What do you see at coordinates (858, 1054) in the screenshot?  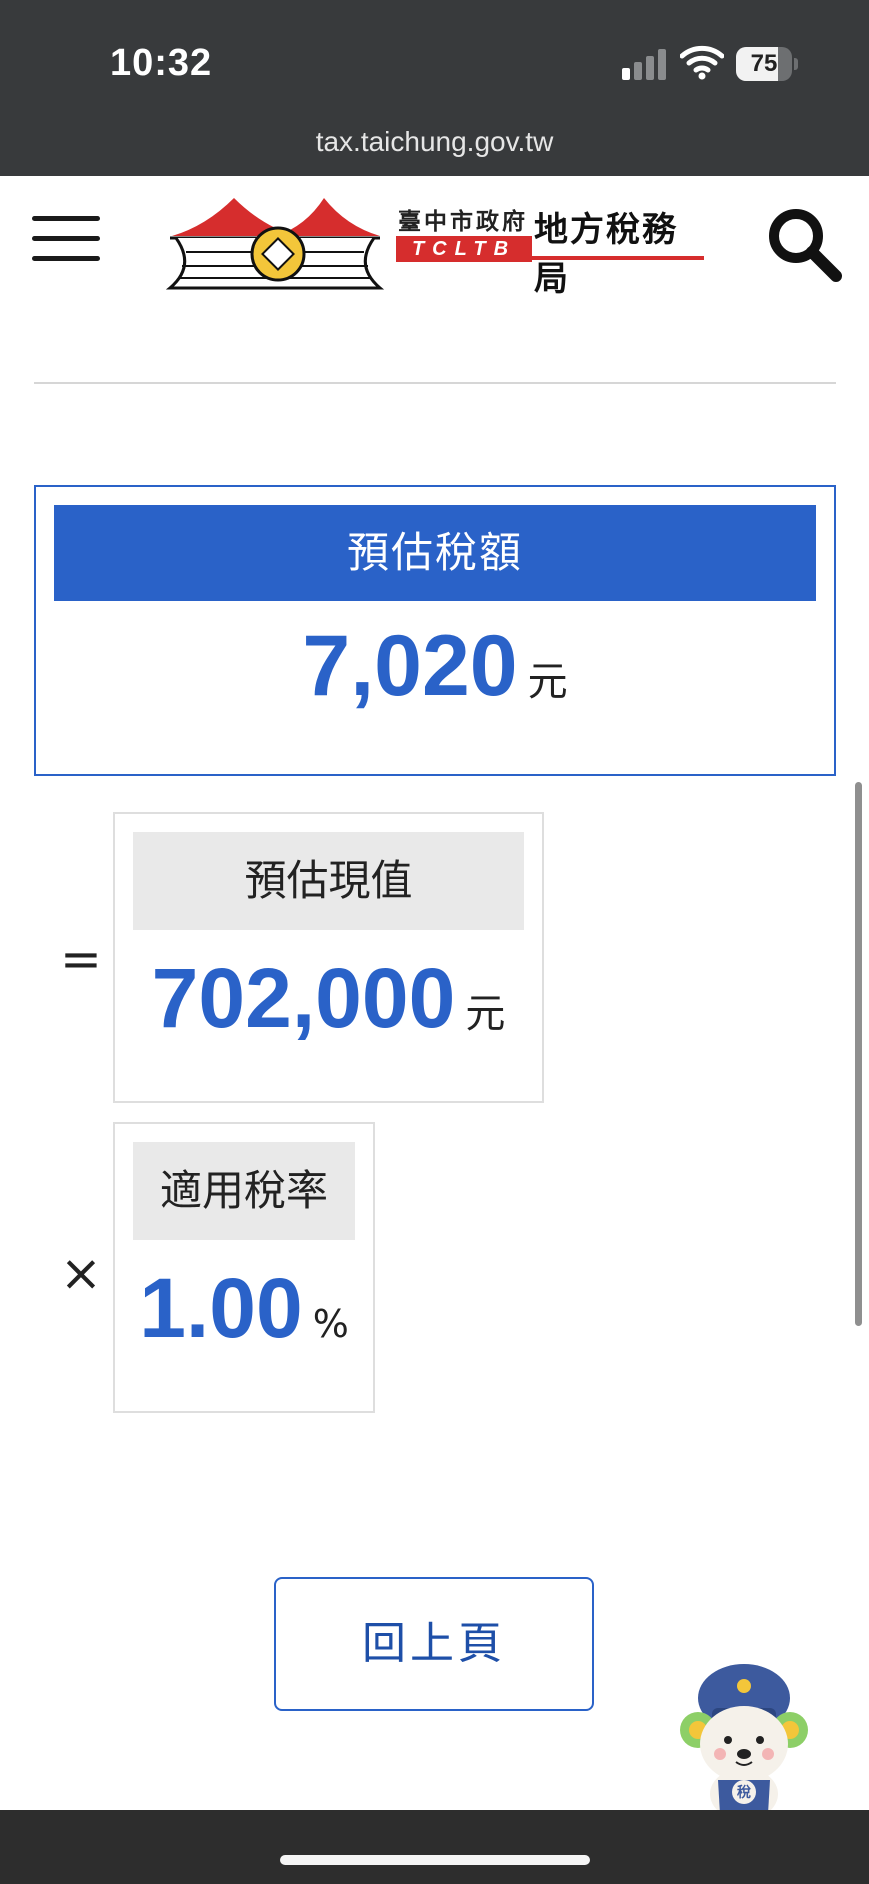 I see `page-scrollbar` at bounding box center [858, 1054].